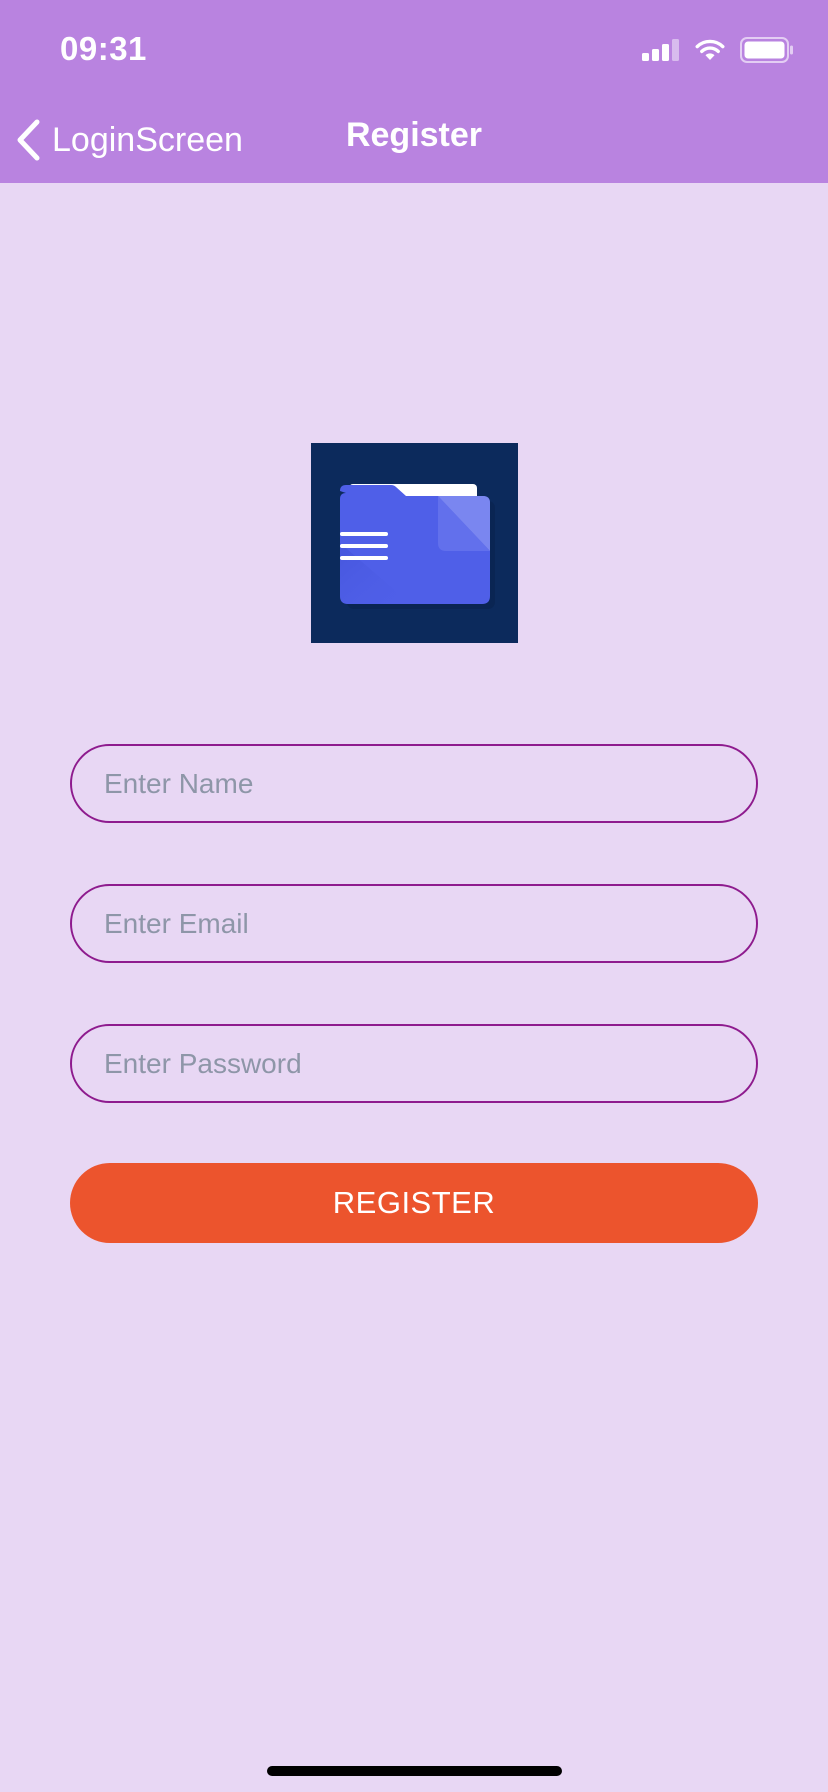 This screenshot has width=828, height=1792. Describe the element at coordinates (417, 546) in the screenshot. I see `document-folder-icon` at that location.